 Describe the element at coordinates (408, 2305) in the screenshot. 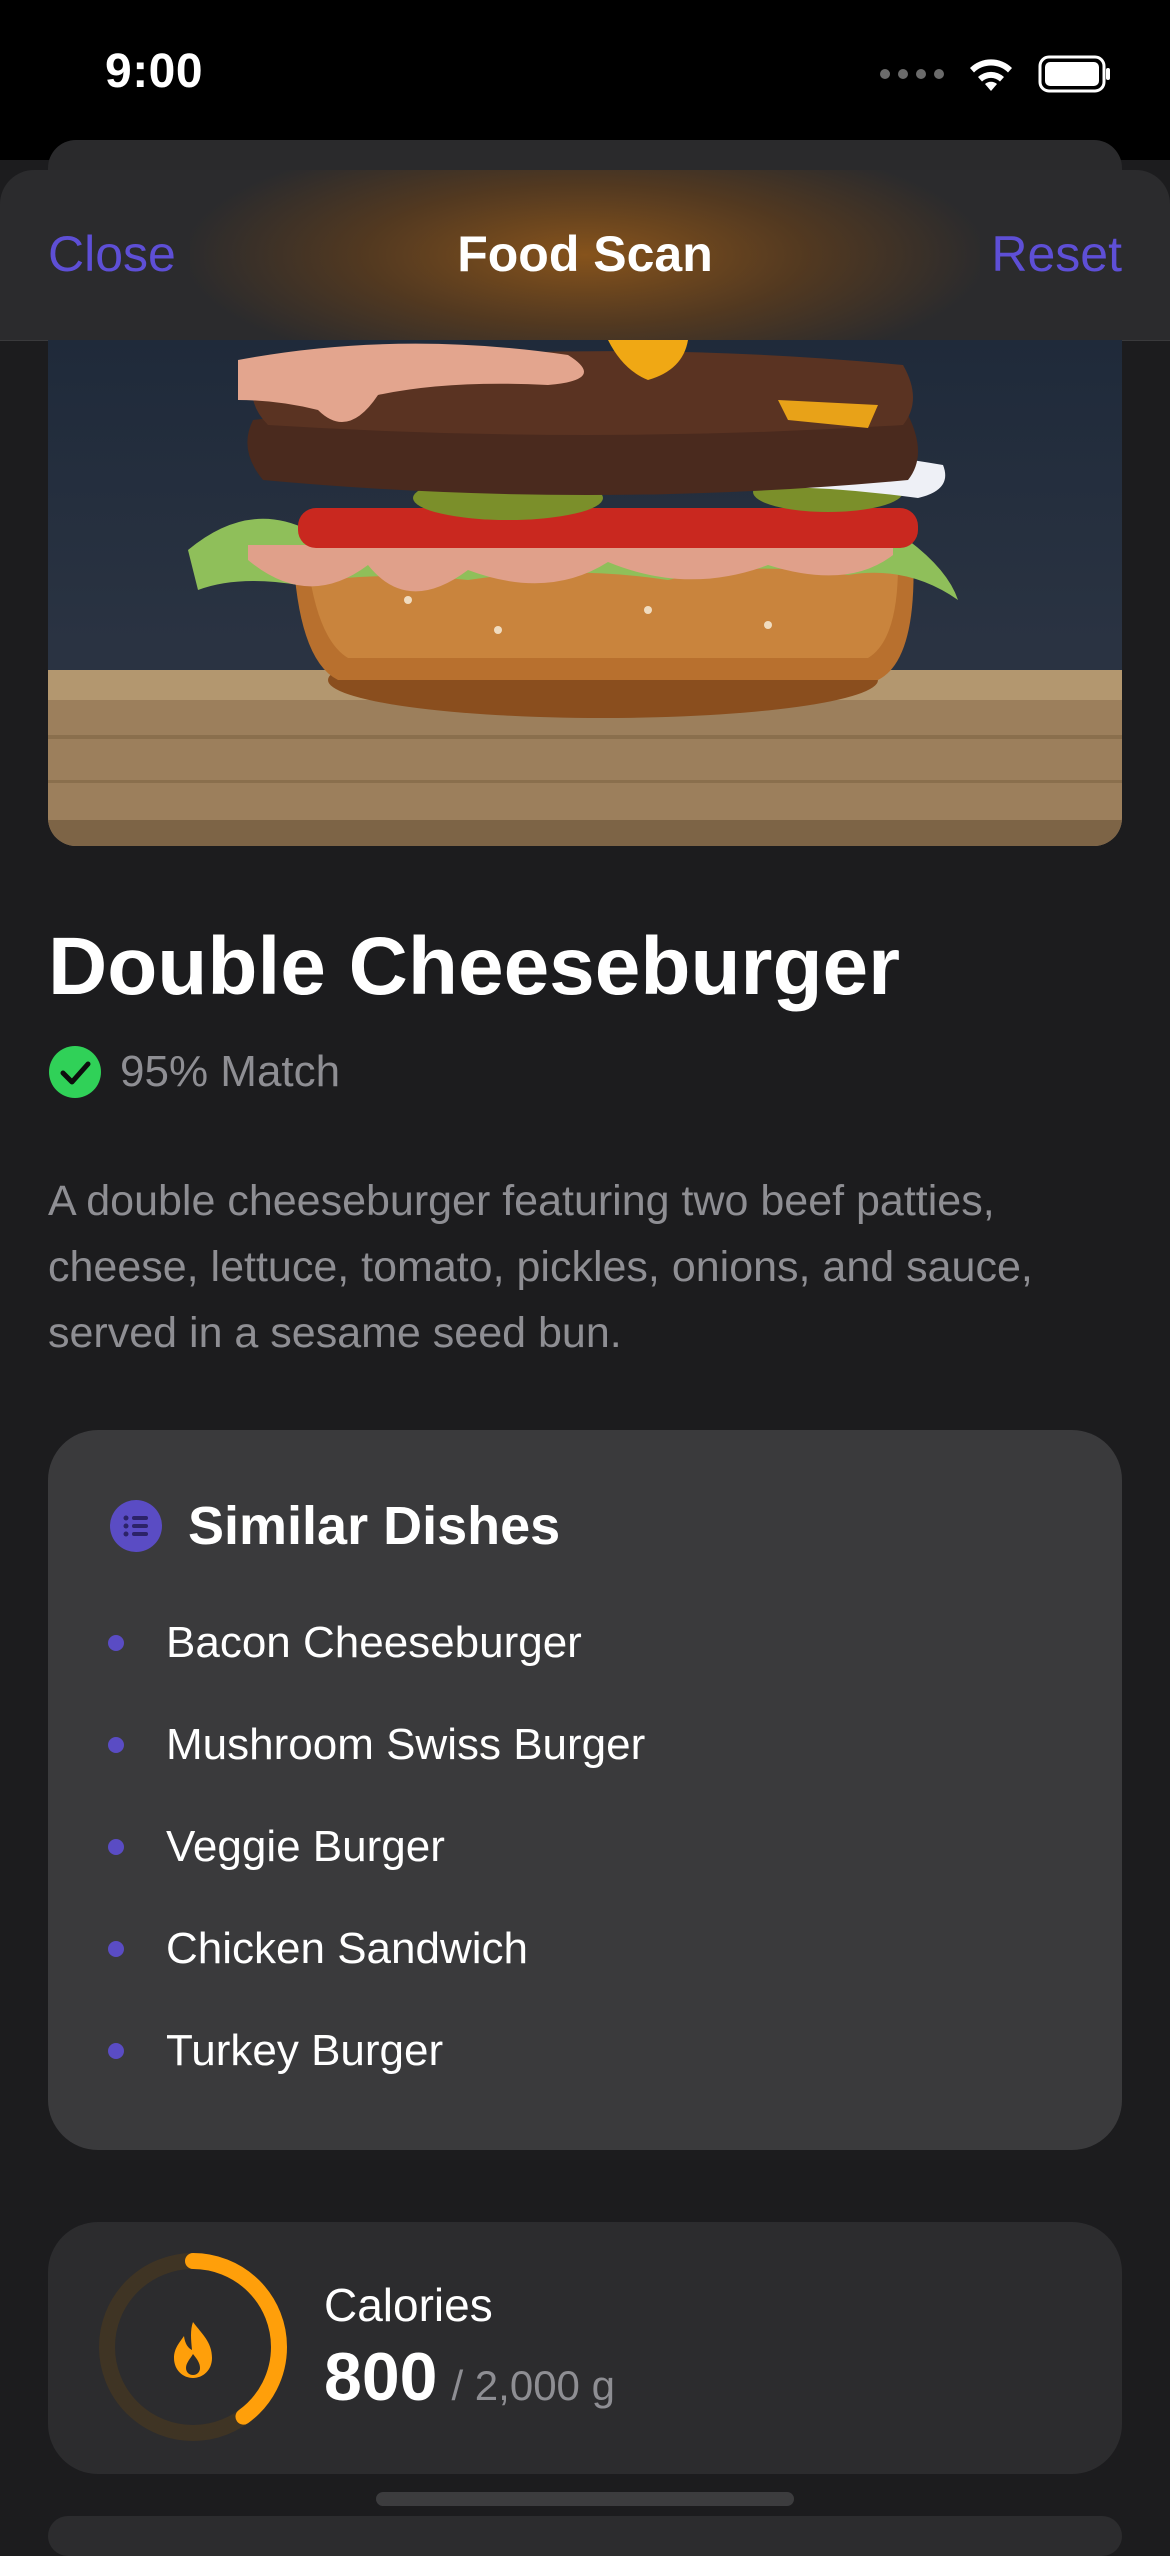

I see `calories-label: Calories` at that location.